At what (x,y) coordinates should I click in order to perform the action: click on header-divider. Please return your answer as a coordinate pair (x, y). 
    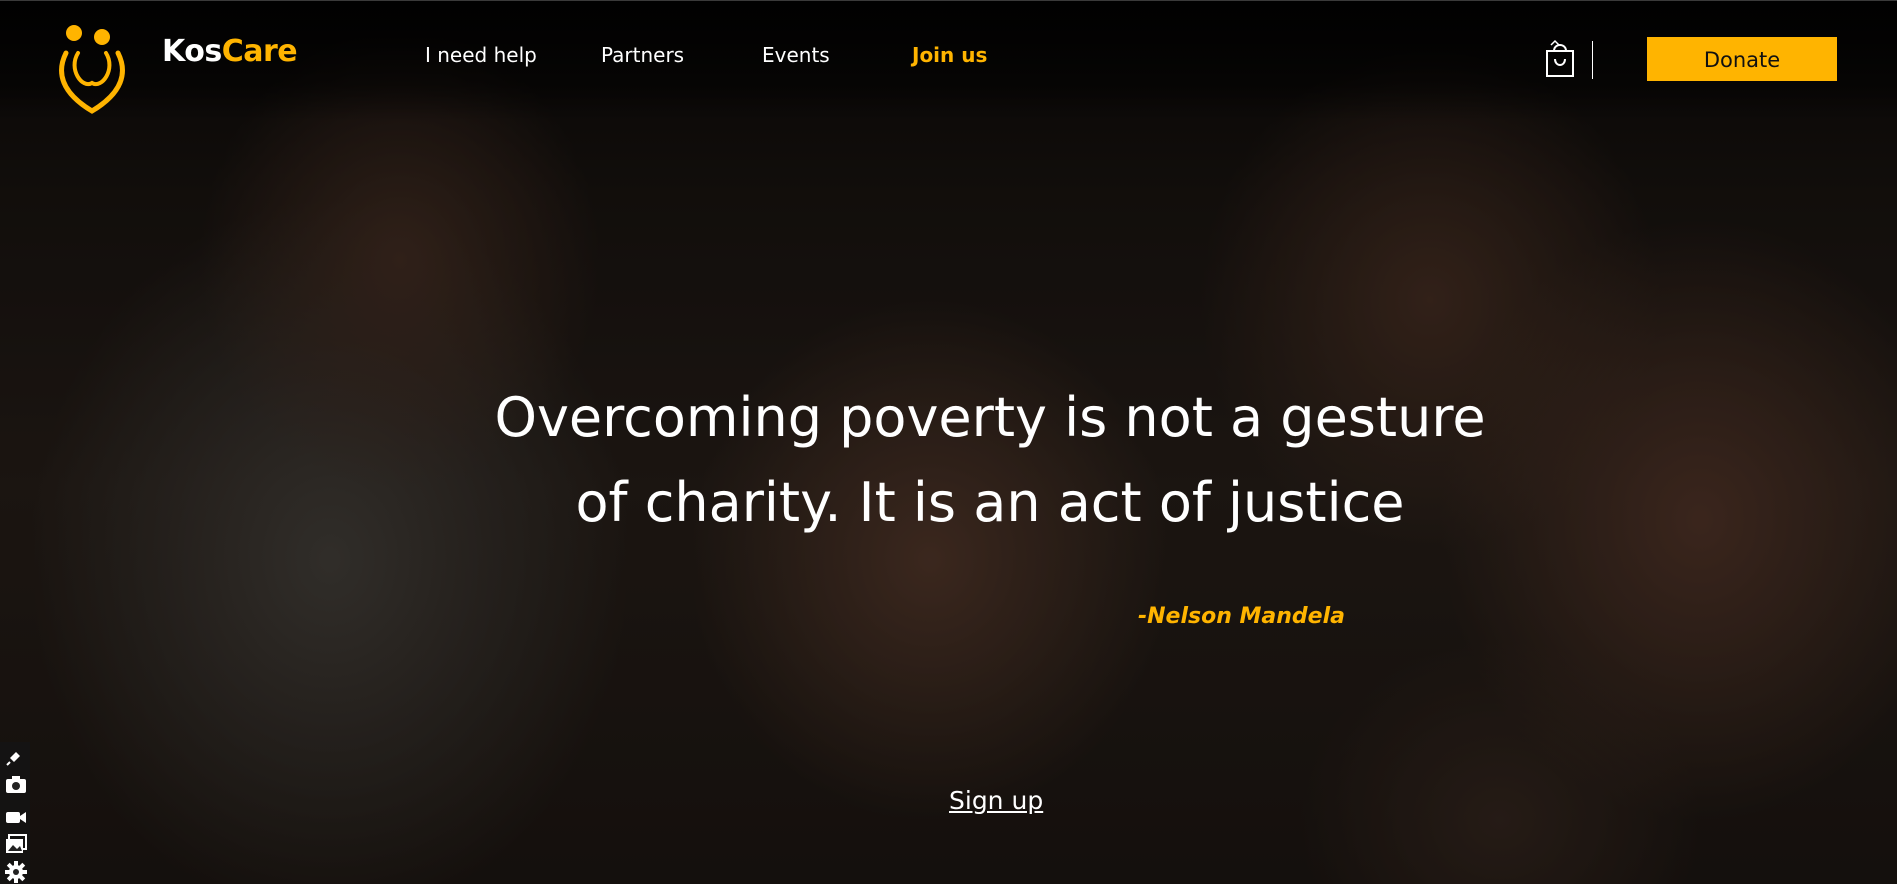
    Looking at the image, I should click on (1592, 60).